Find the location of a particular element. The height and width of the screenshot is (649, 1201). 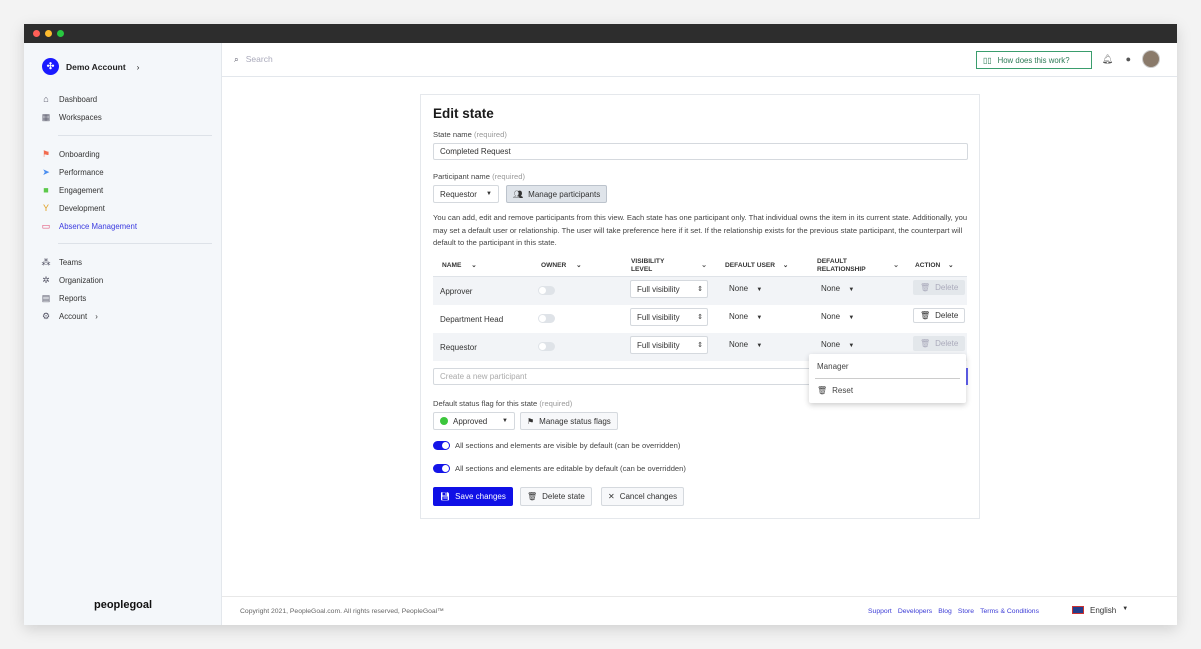

state-name-input: Completed Request is located at coordinates (700, 151).